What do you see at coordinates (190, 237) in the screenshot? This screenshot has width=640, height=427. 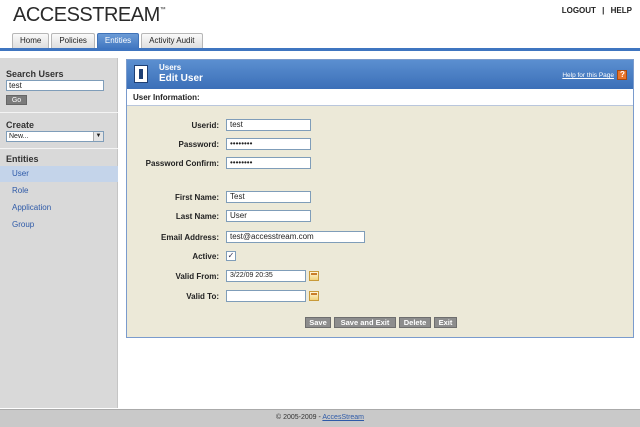 I see `email-label: Email Address:` at bounding box center [190, 237].